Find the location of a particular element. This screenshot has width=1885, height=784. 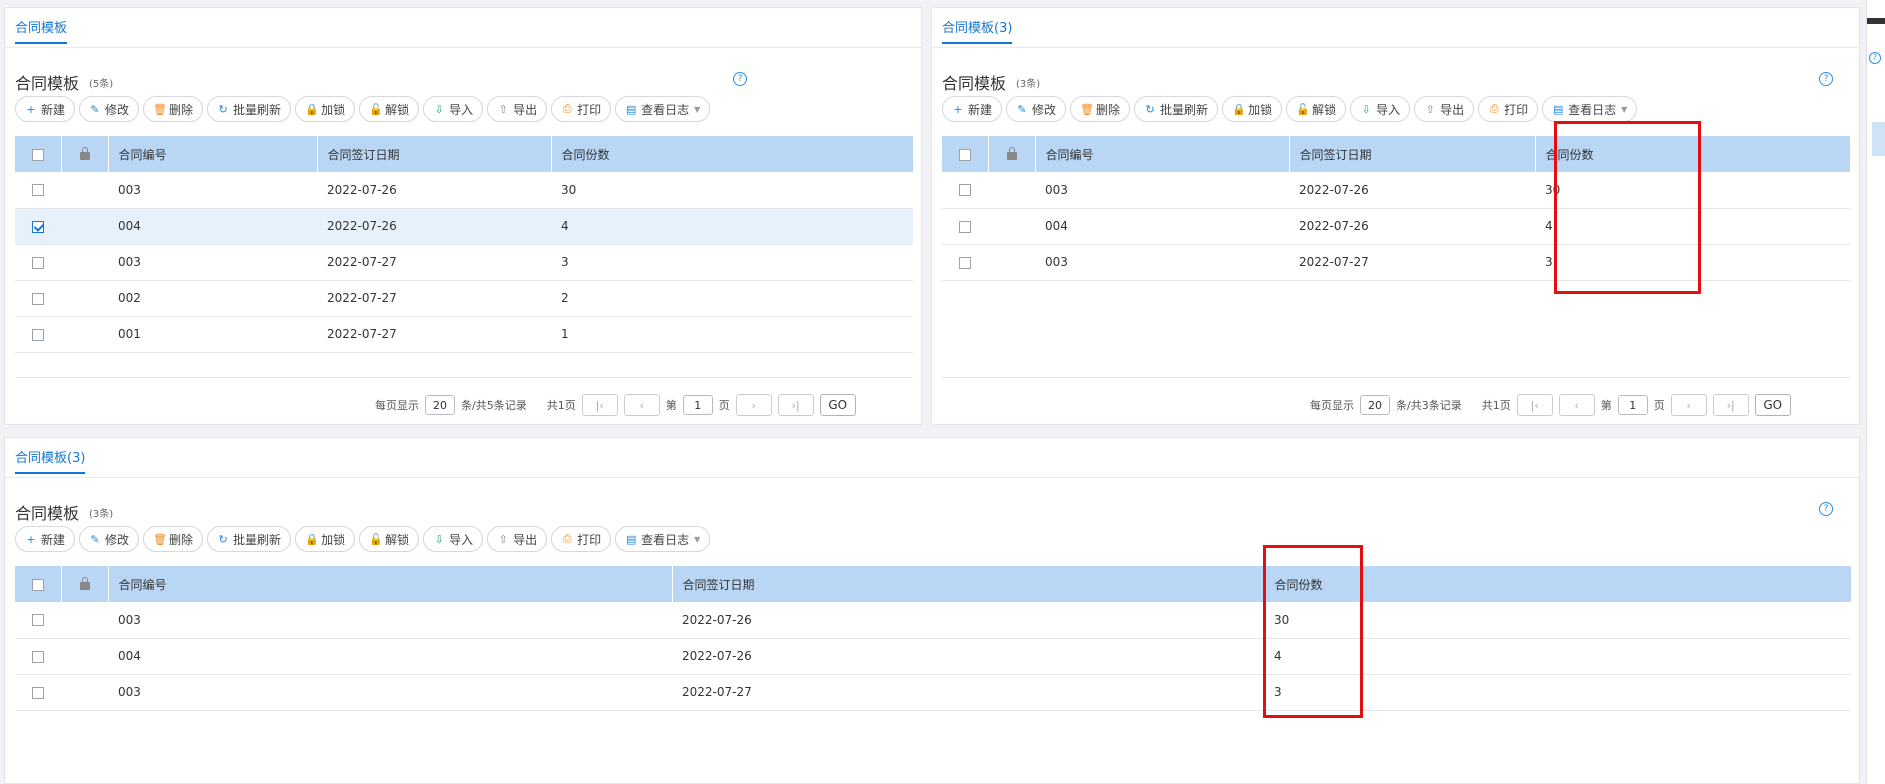

table-row: 001 2022-07-27 1 is located at coordinates (464, 334).